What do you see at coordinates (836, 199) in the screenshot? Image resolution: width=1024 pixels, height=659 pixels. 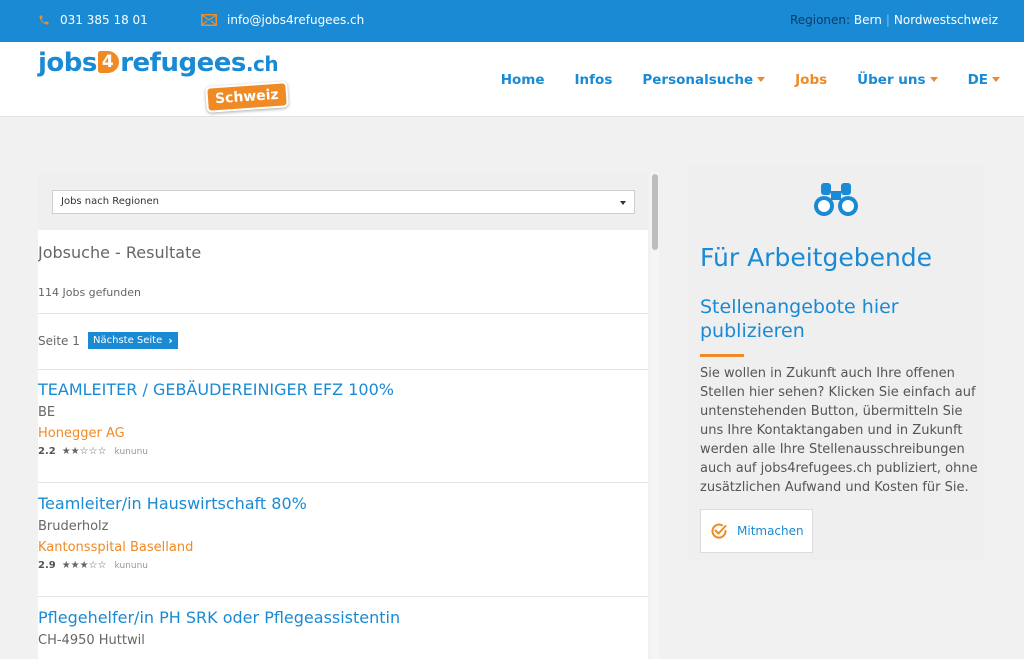 I see `binoculars-icon` at bounding box center [836, 199].